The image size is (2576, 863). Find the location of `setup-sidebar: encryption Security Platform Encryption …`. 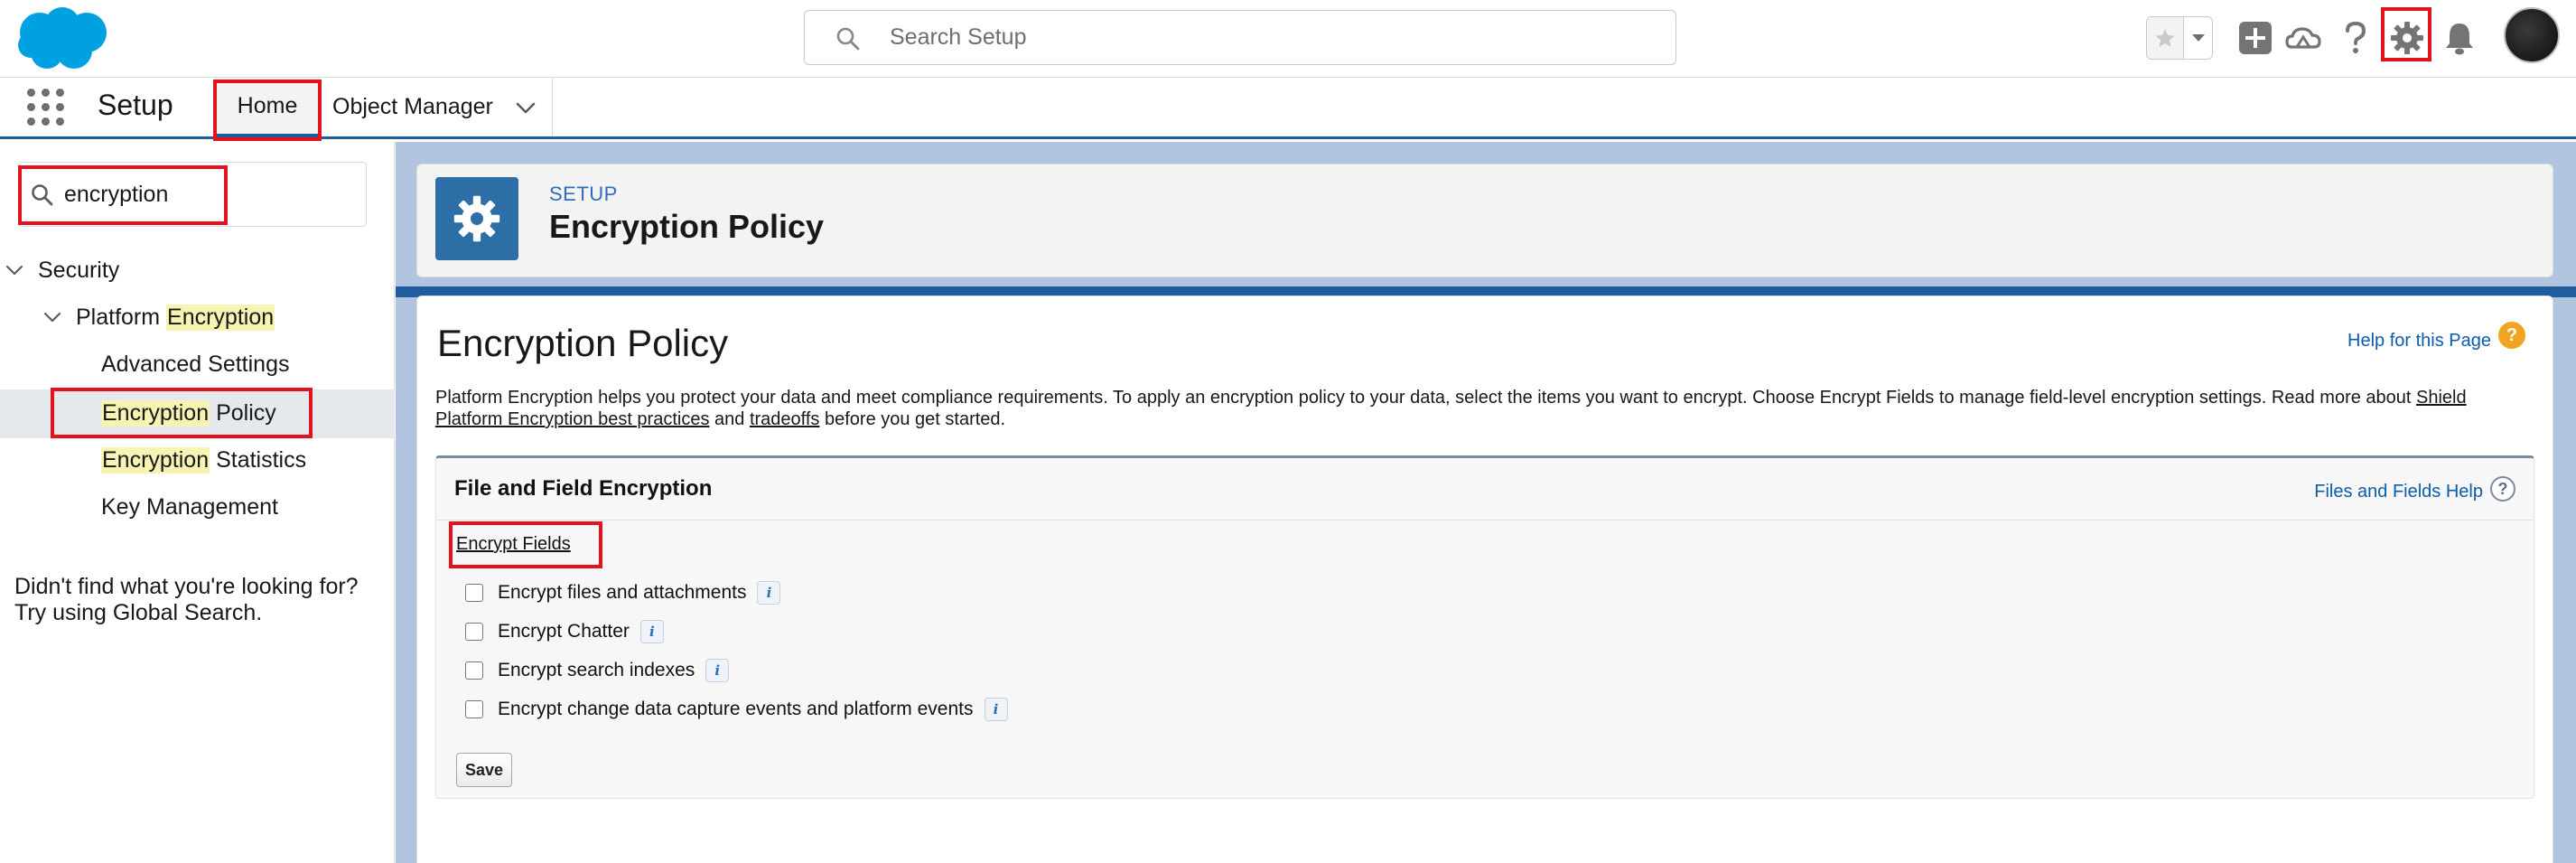

setup-sidebar: encryption Security Platform Encryption … is located at coordinates (197, 502).